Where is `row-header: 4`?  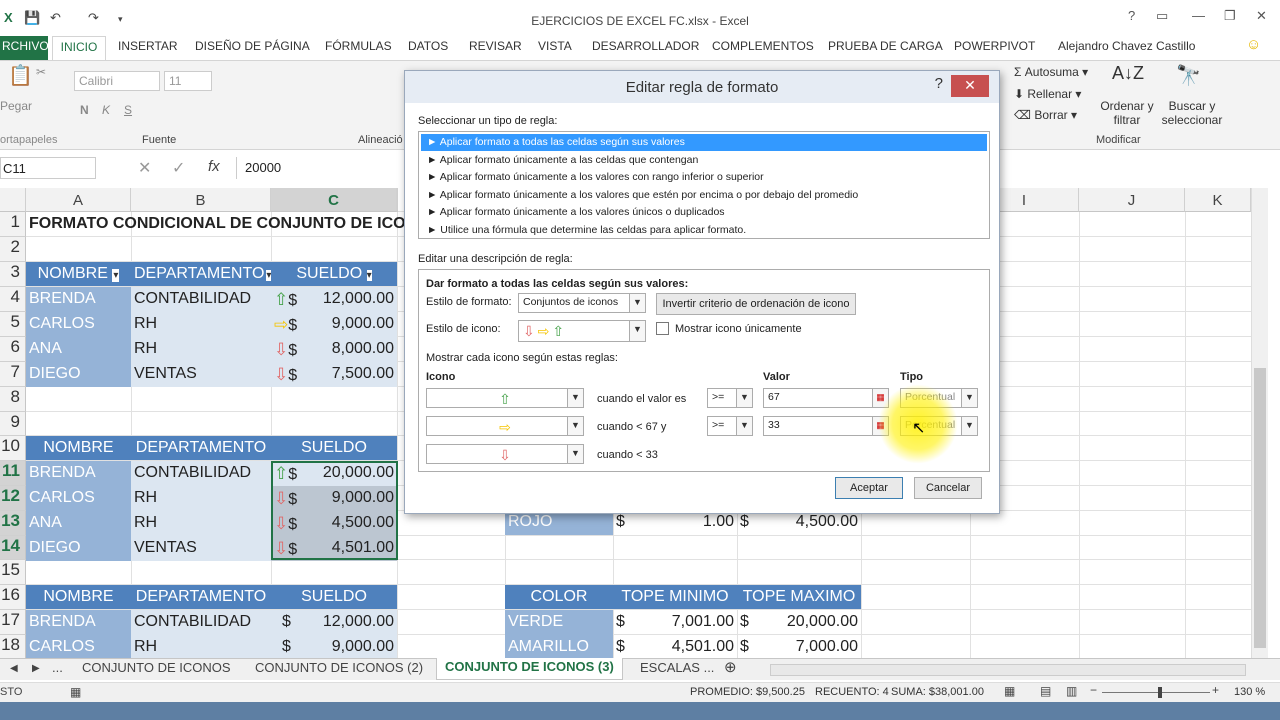 row-header: 4 is located at coordinates (13, 299).